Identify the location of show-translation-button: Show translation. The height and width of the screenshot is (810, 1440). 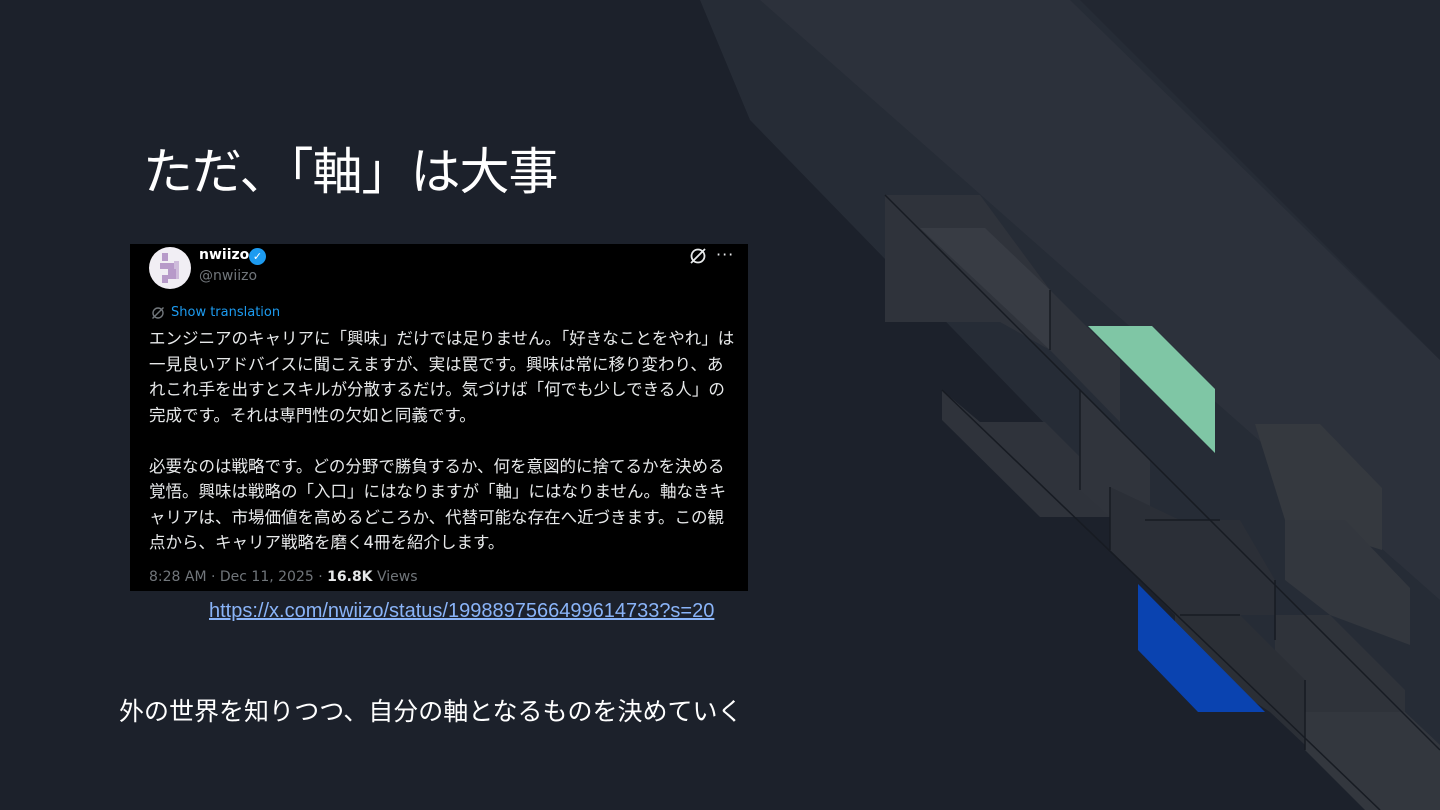
(215, 312).